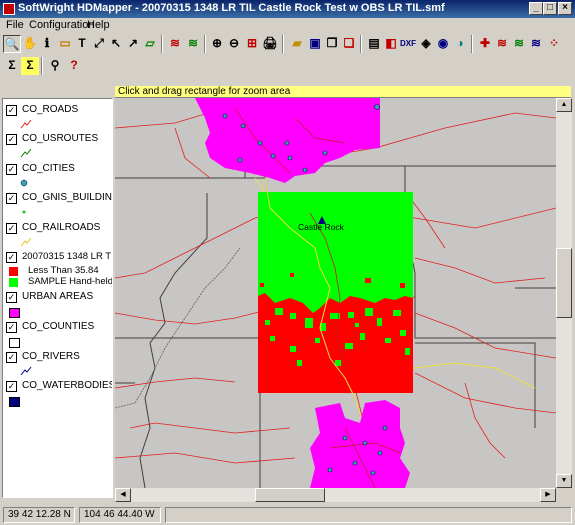 The height and width of the screenshot is (525, 575). What do you see at coordinates (116, 44) in the screenshot?
I see `pointer-icon: ↖` at bounding box center [116, 44].